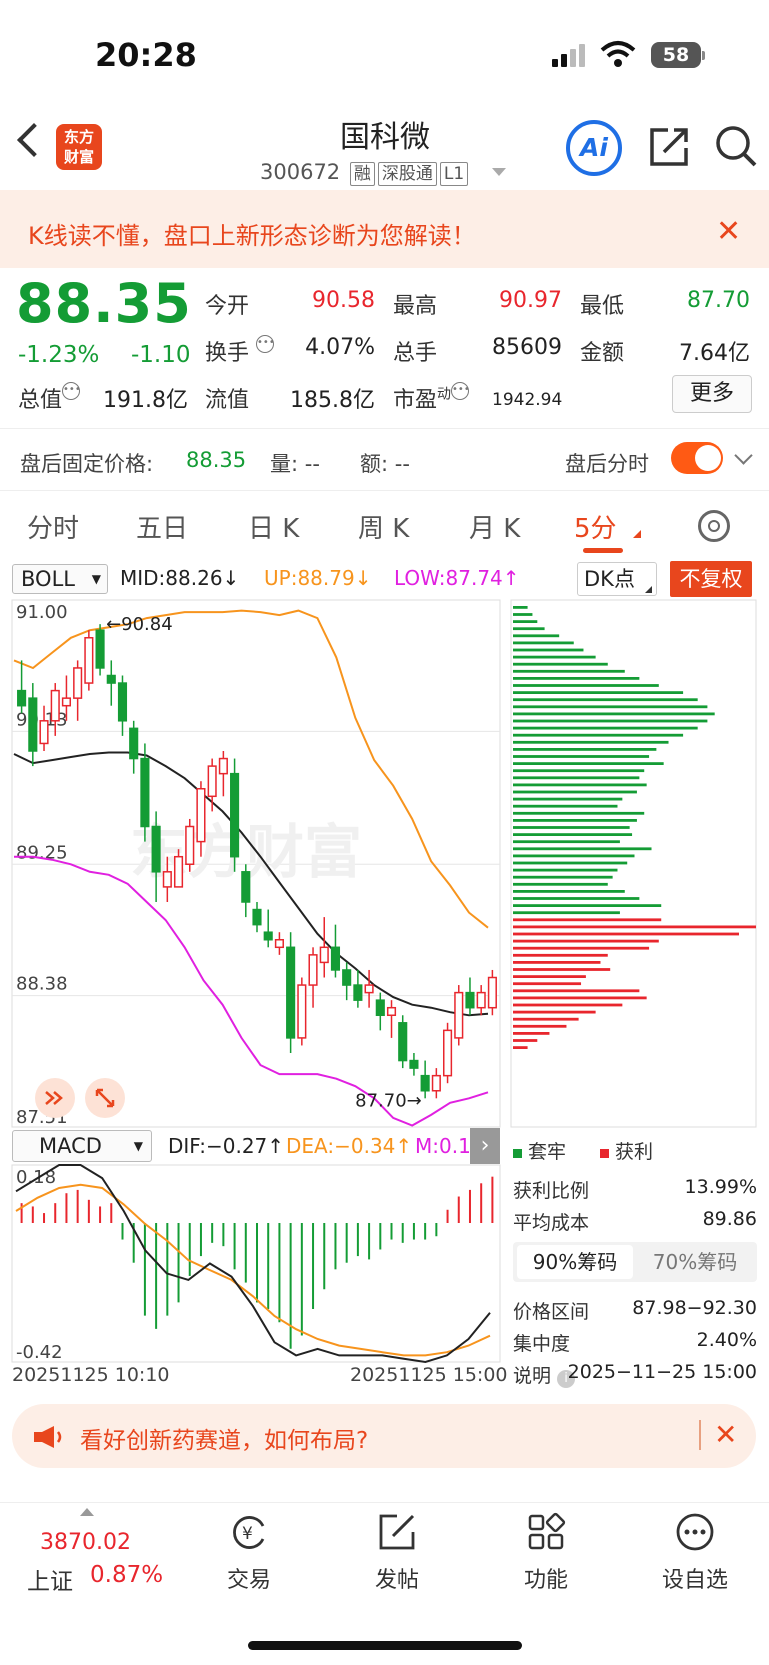 This screenshot has height=1665, width=769. I want to click on indicator-name: BOLL, so click(48, 579).